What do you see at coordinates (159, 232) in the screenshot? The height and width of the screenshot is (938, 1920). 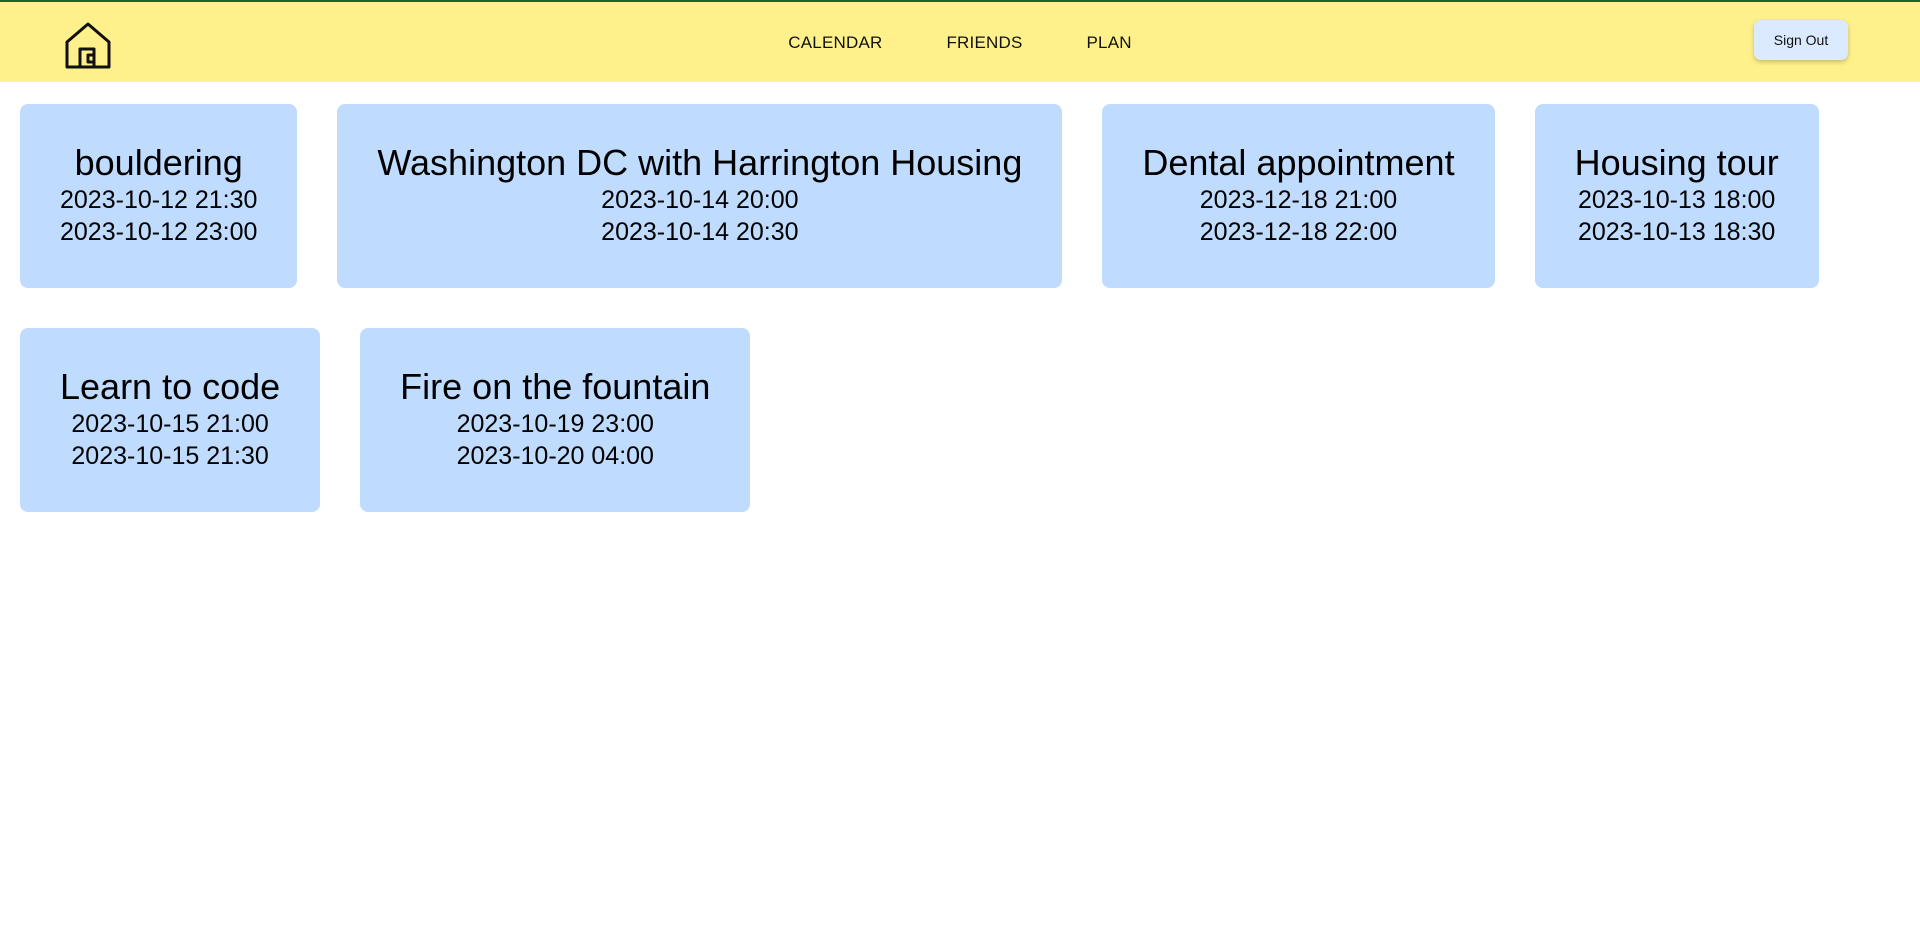 I see `event-end-time: 2023-10-12 23:00` at bounding box center [159, 232].